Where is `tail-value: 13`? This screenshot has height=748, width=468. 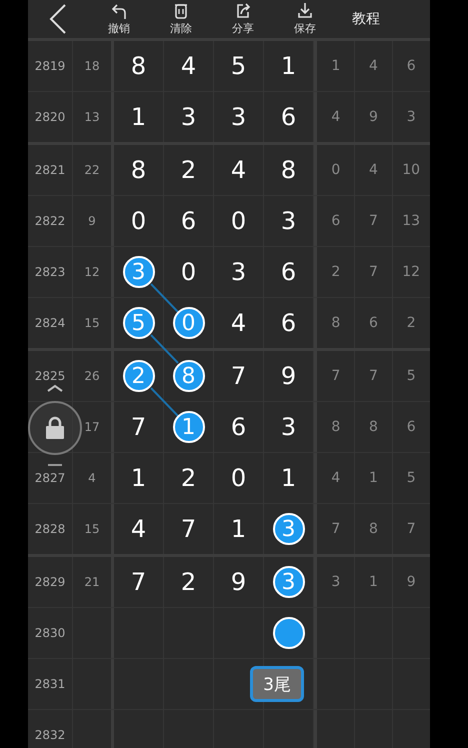 tail-value: 13 is located at coordinates (411, 221).